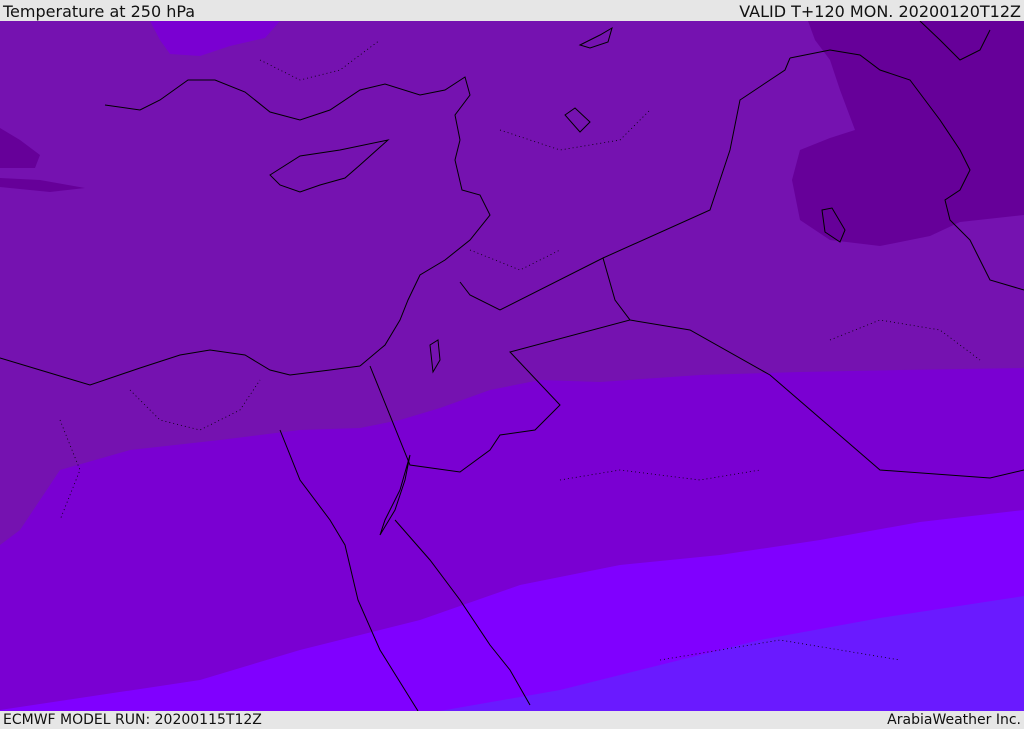 This screenshot has width=1024, height=729. I want to click on credit: ArabiaWeather Inc., so click(954, 720).